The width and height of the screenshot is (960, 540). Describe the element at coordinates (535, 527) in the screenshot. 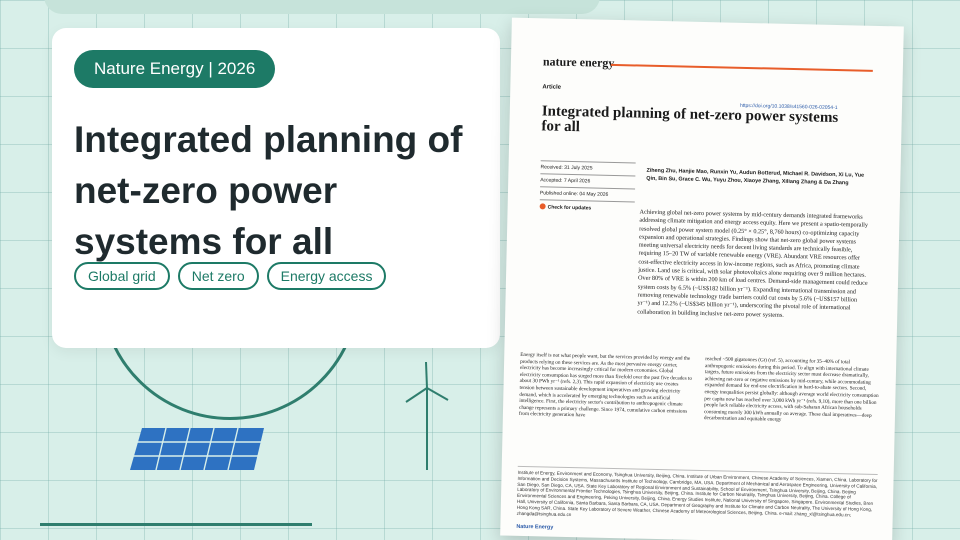

I see `paper-footer: Nature Energy` at that location.